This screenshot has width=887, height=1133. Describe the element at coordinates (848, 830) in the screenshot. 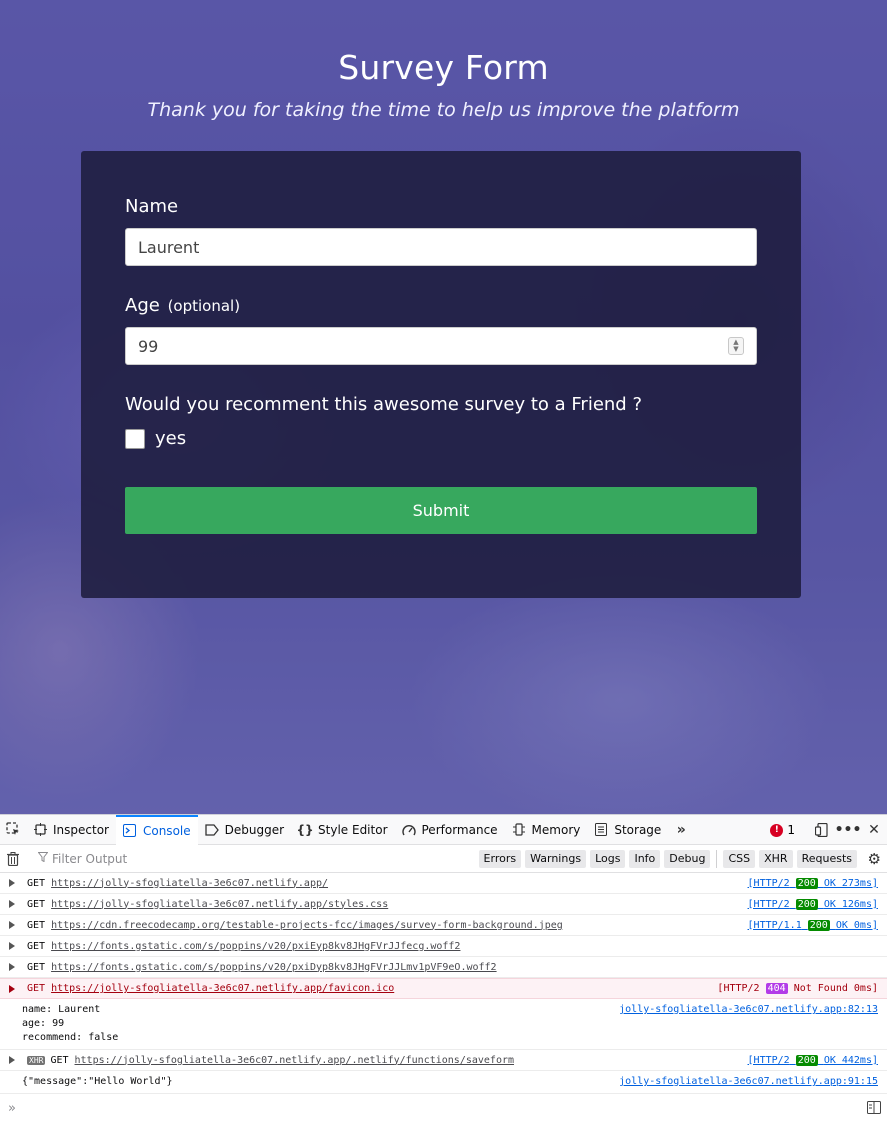

I see `more-options-icon: •••` at that location.